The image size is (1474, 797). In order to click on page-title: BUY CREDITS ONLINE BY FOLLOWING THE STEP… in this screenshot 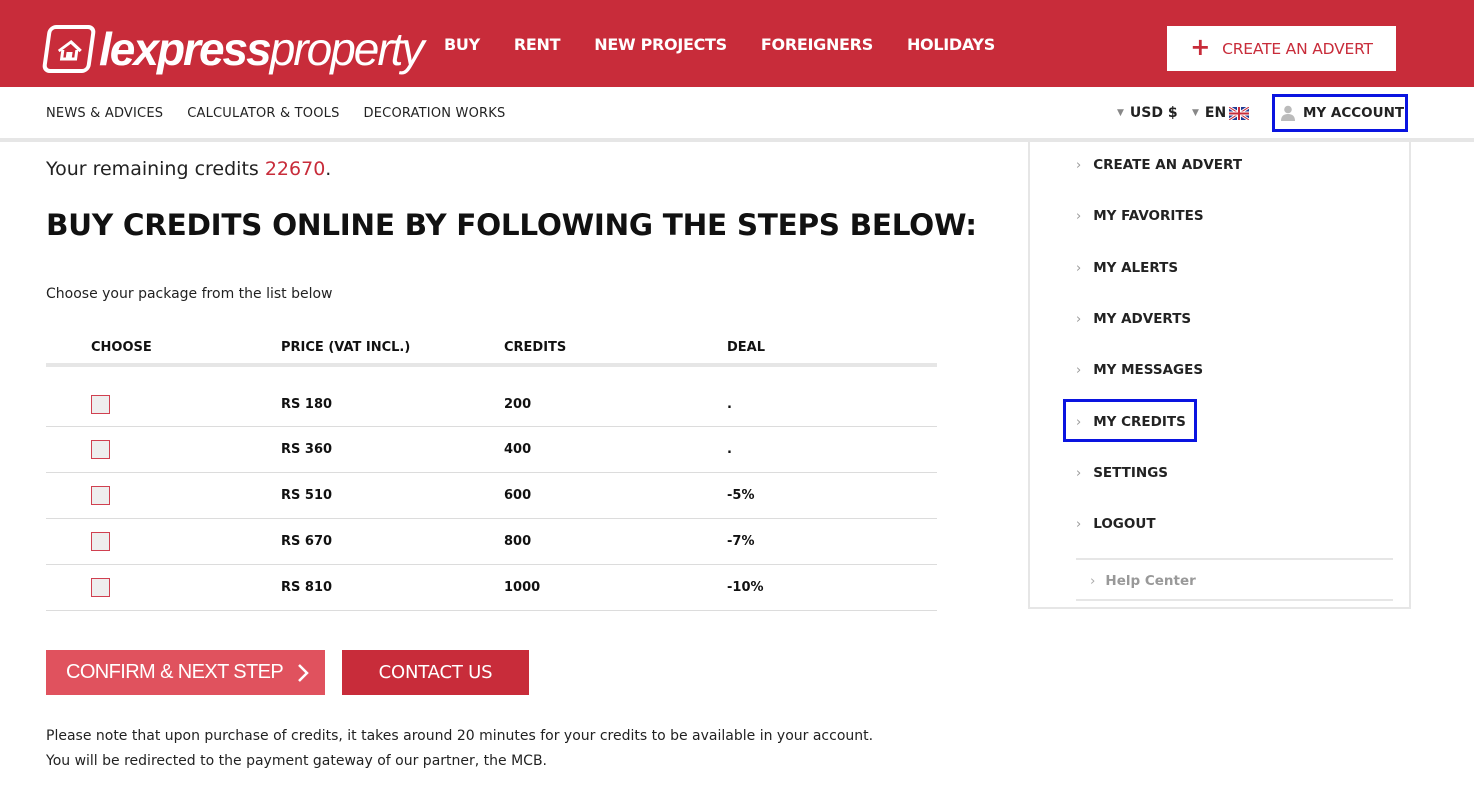, I will do `click(511, 225)`.